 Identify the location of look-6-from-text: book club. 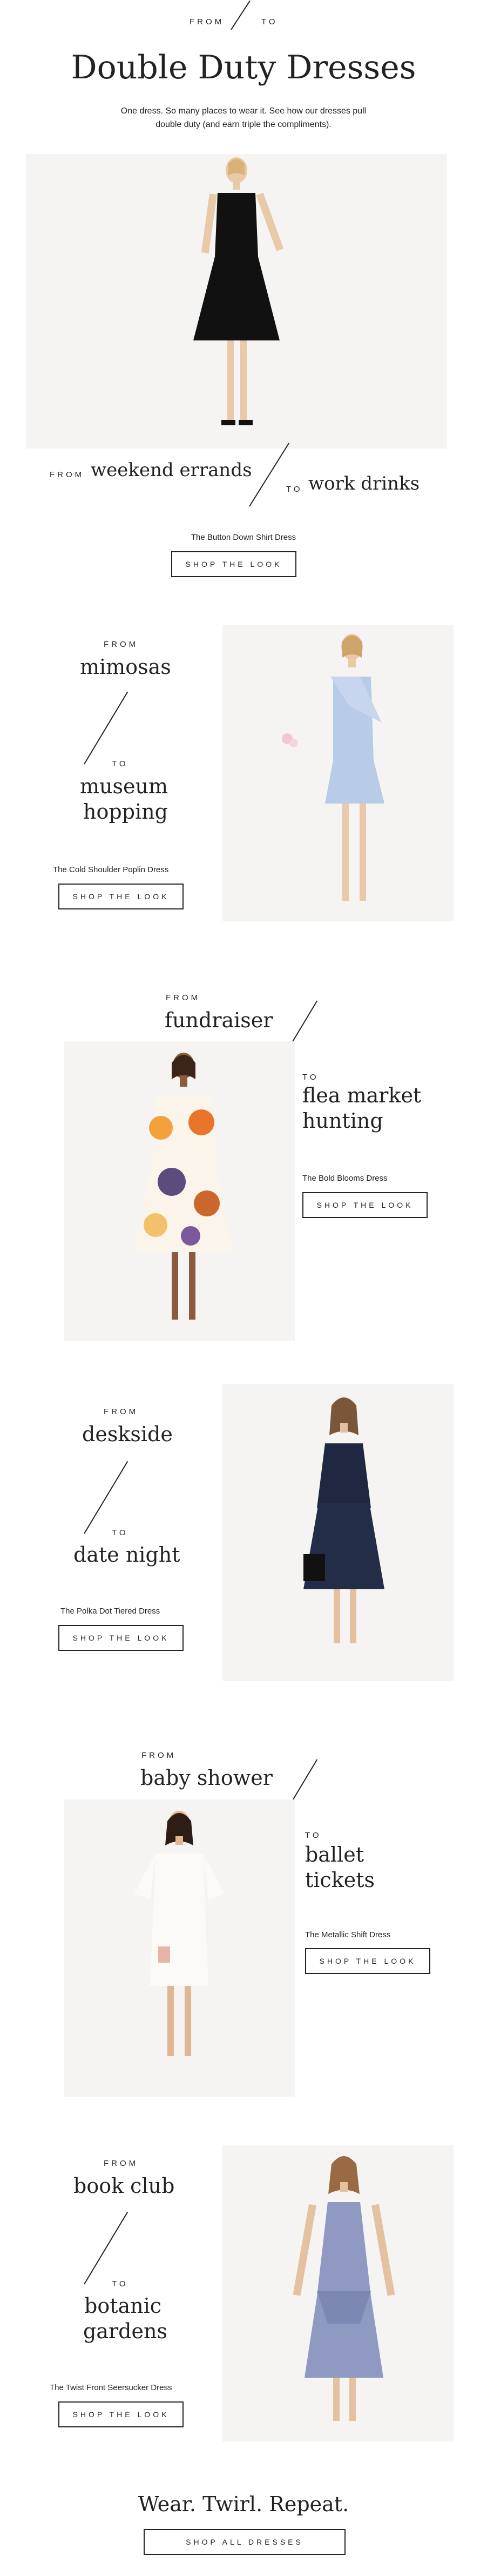
(124, 2186).